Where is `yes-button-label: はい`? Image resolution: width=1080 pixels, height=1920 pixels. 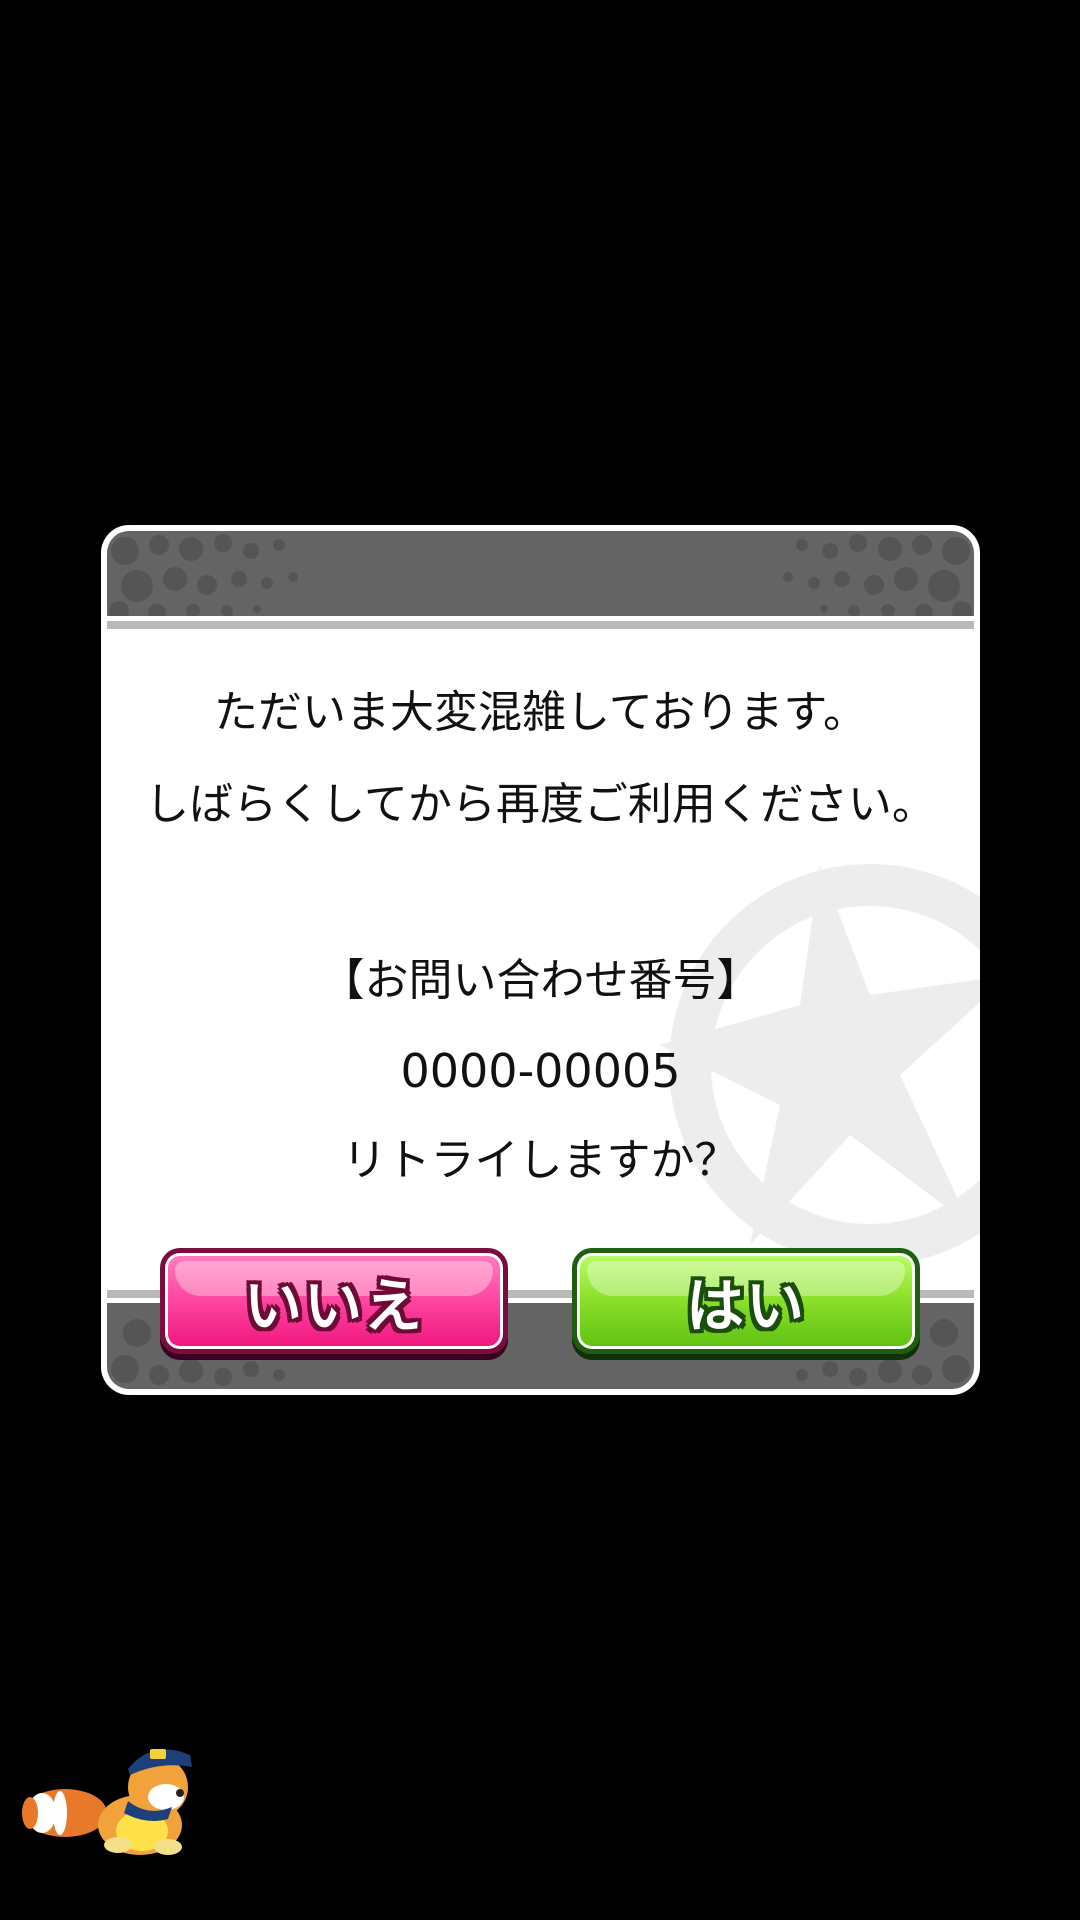 yes-button-label: はい is located at coordinates (745, 1306).